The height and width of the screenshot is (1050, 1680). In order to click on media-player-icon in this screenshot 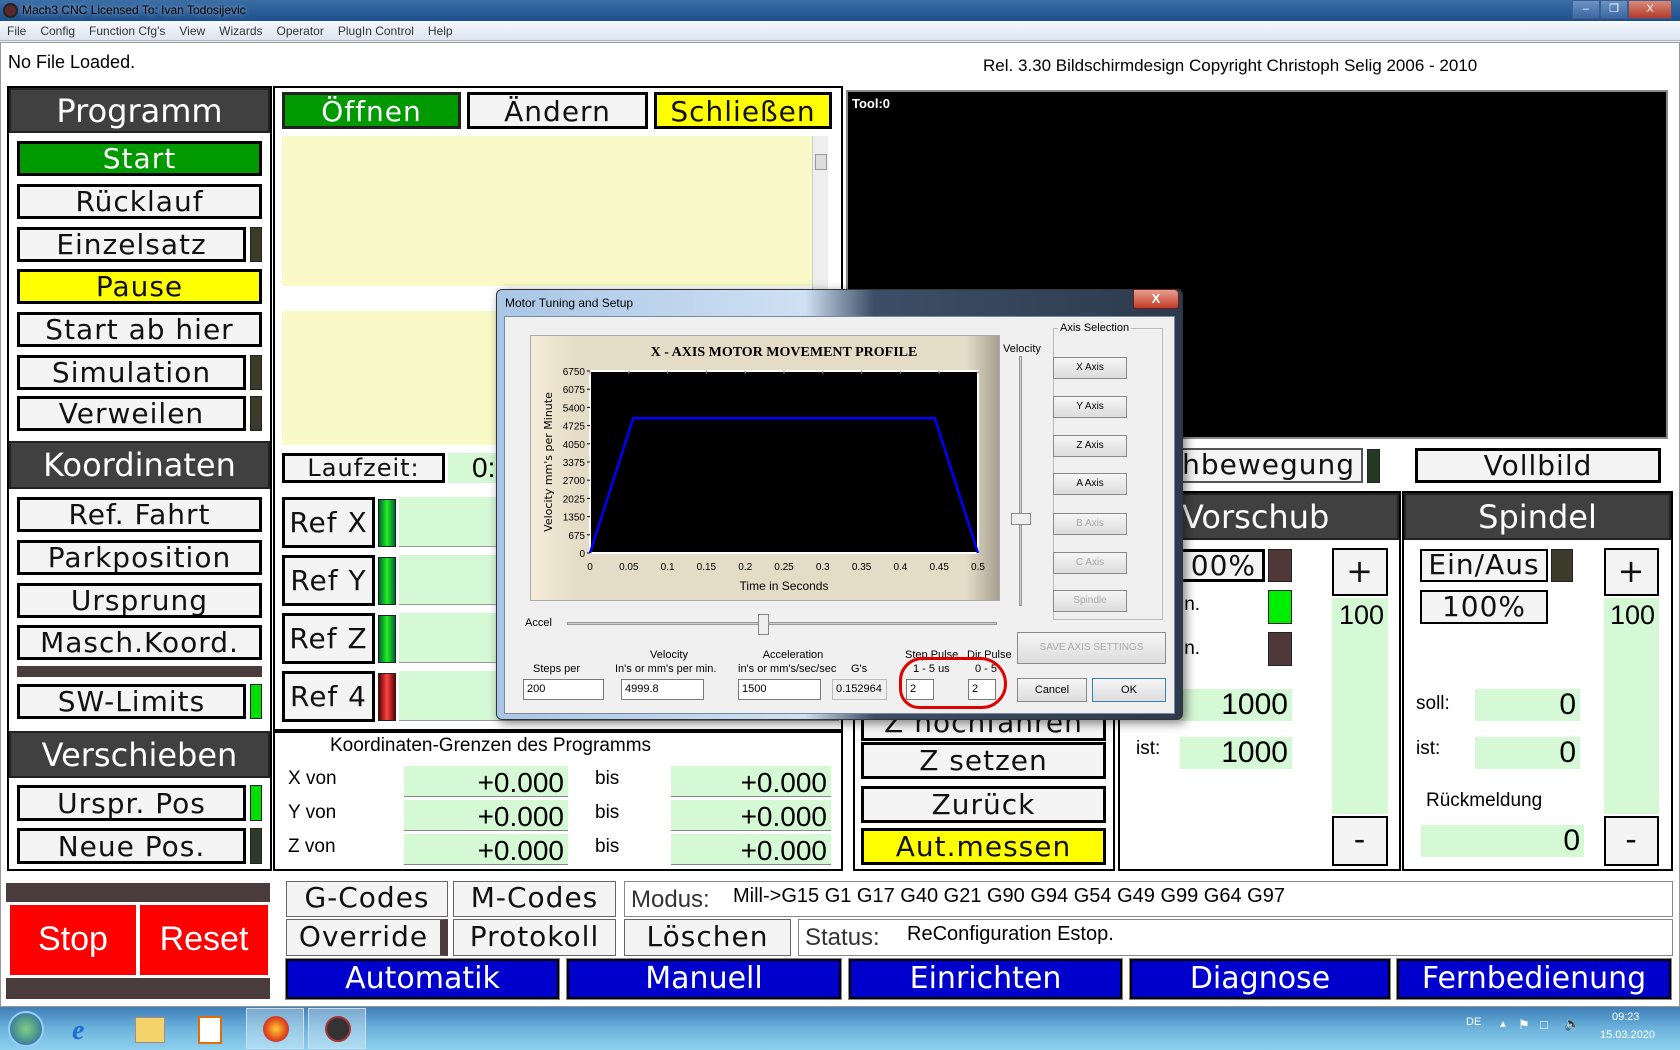, I will do `click(210, 1030)`.